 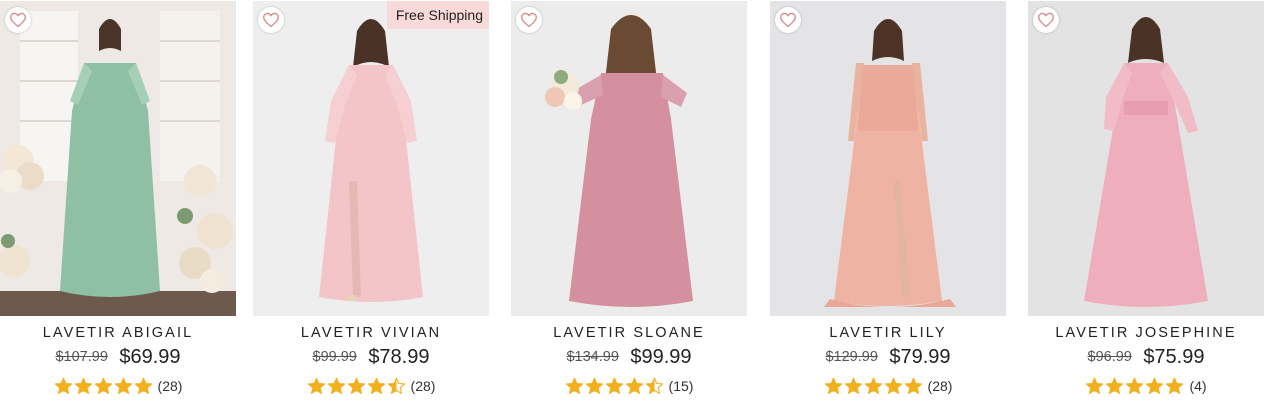 What do you see at coordinates (681, 386) in the screenshot?
I see `review-count: (15)` at bounding box center [681, 386].